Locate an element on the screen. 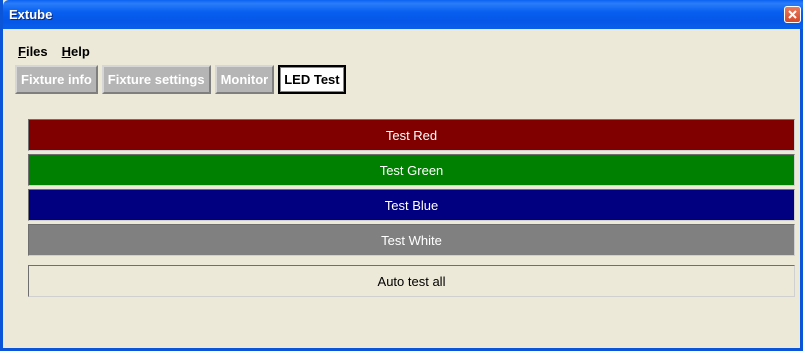 This screenshot has width=803, height=351. close-button is located at coordinates (792, 14).